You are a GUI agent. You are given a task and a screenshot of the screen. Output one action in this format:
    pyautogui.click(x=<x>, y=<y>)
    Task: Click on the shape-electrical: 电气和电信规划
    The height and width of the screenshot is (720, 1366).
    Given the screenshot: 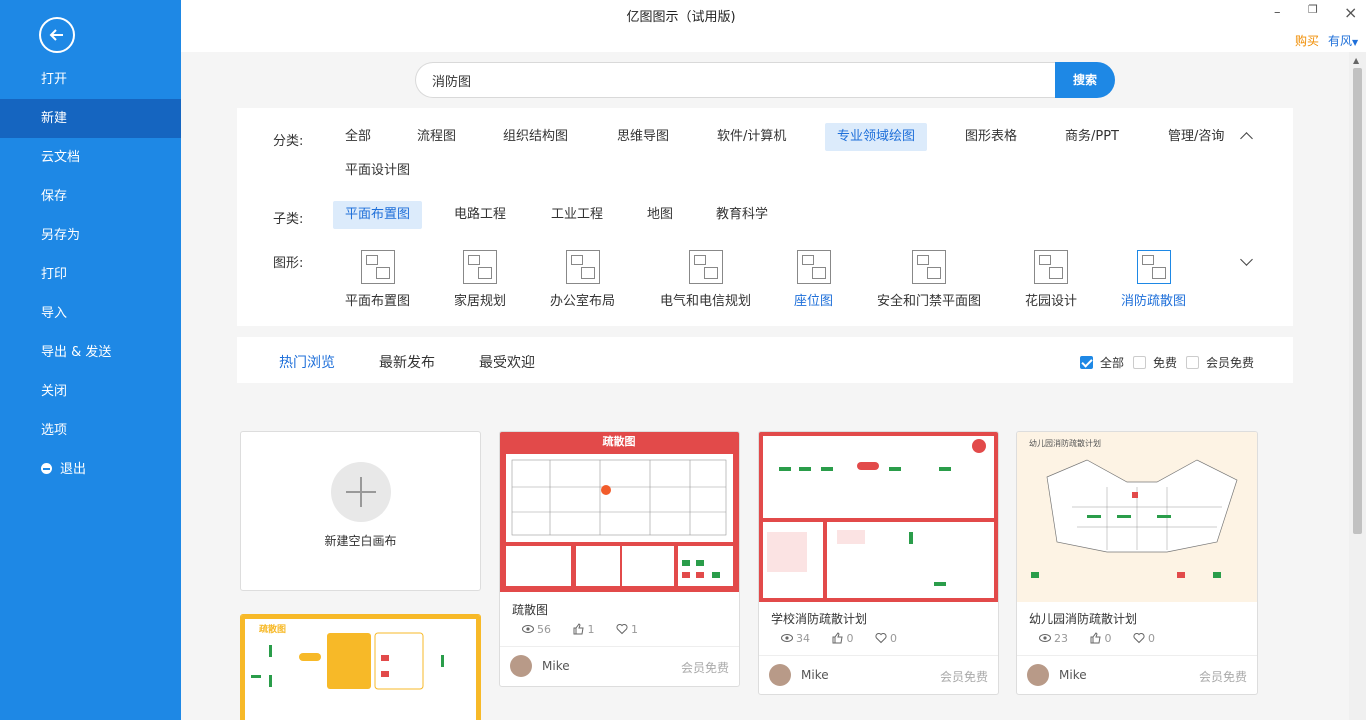 What is the action you would take?
    pyautogui.click(x=705, y=279)
    